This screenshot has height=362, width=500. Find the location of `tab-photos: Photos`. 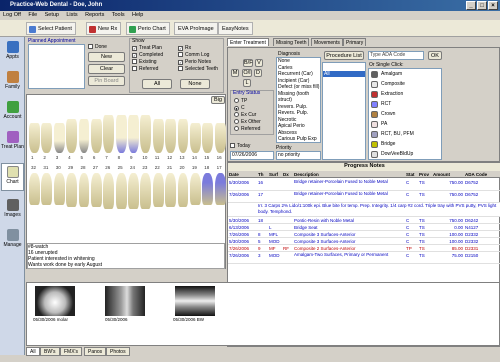

tab-photos: Photos is located at coordinates (118, 351).